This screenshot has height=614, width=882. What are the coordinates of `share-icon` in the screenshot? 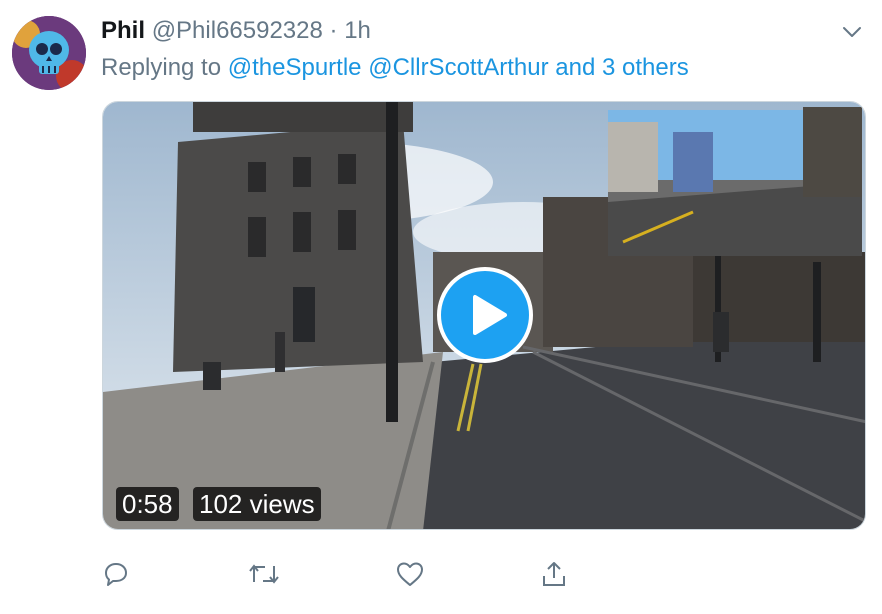 It's located at (554, 574).